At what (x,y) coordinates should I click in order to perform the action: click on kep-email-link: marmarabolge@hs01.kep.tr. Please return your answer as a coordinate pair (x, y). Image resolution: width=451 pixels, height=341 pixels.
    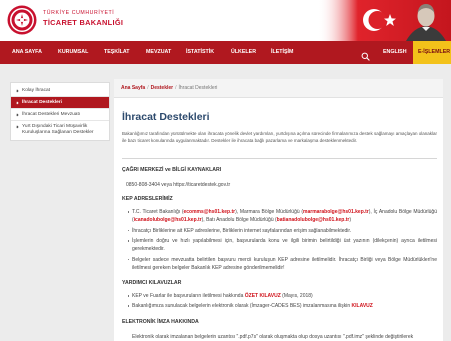
    Looking at the image, I should click on (336, 212).